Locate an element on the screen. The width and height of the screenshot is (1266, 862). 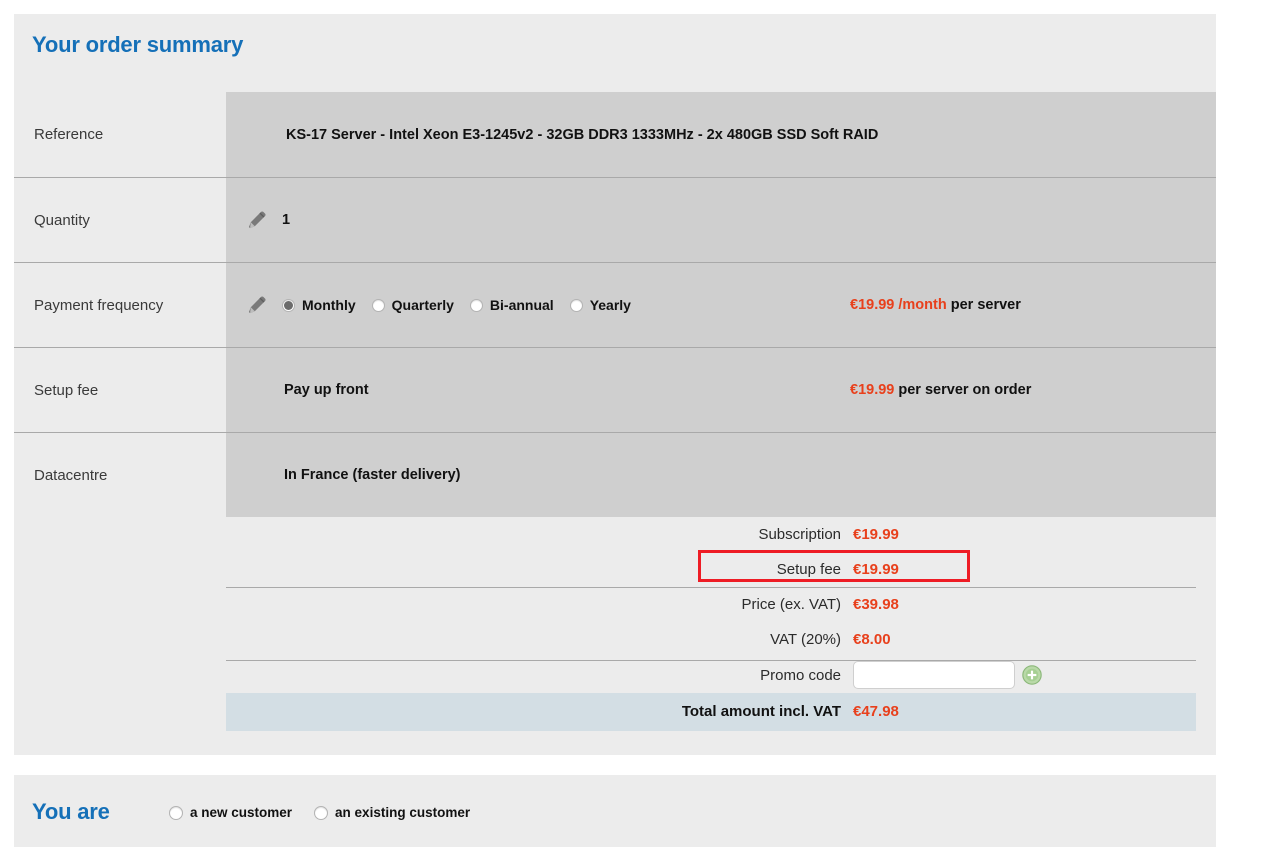
quantity-value: 1 is located at coordinates (286, 220).